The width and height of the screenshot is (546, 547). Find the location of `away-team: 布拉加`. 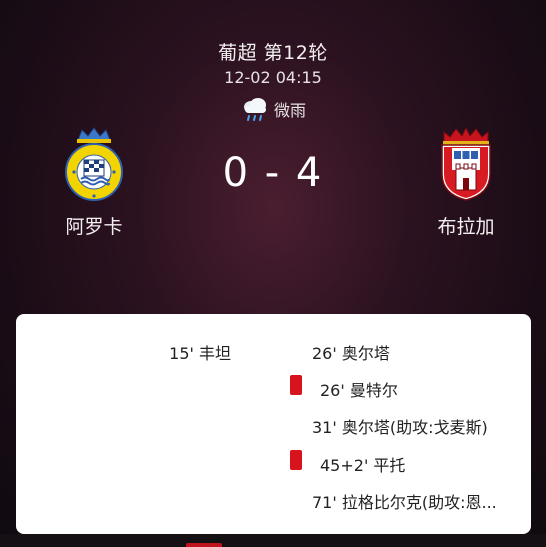

away-team: 布拉加 is located at coordinates (466, 182).